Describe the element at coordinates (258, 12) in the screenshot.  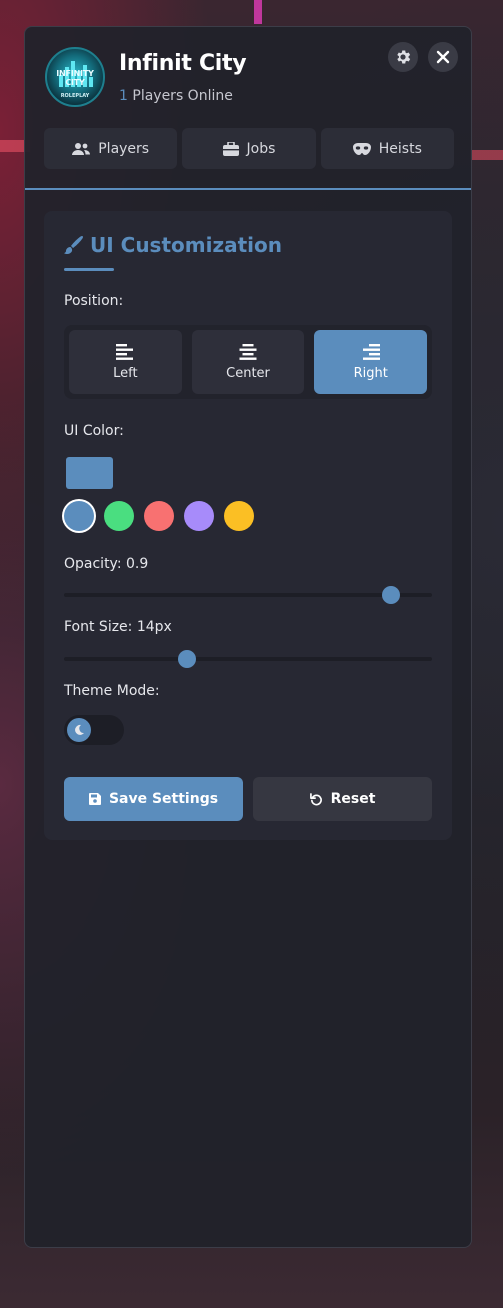
I see `background-neon` at that location.